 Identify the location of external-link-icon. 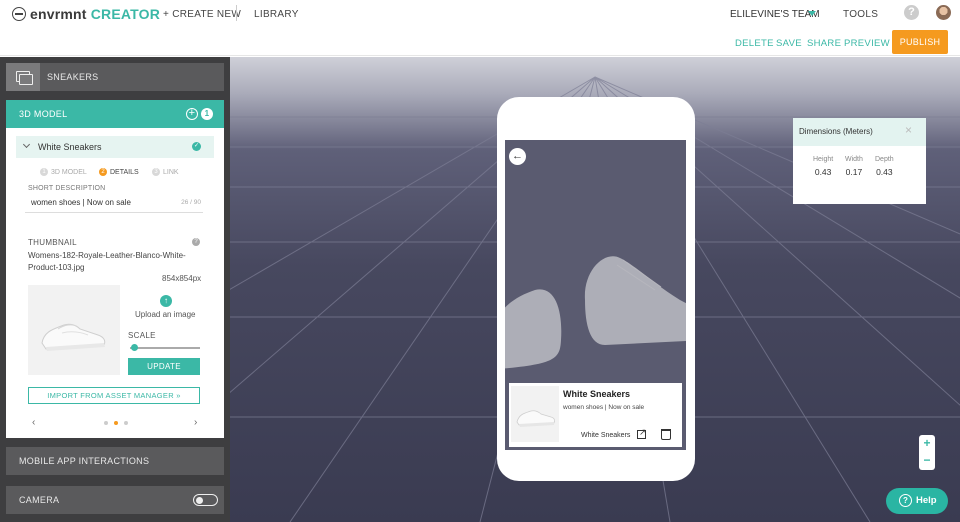
(642, 433).